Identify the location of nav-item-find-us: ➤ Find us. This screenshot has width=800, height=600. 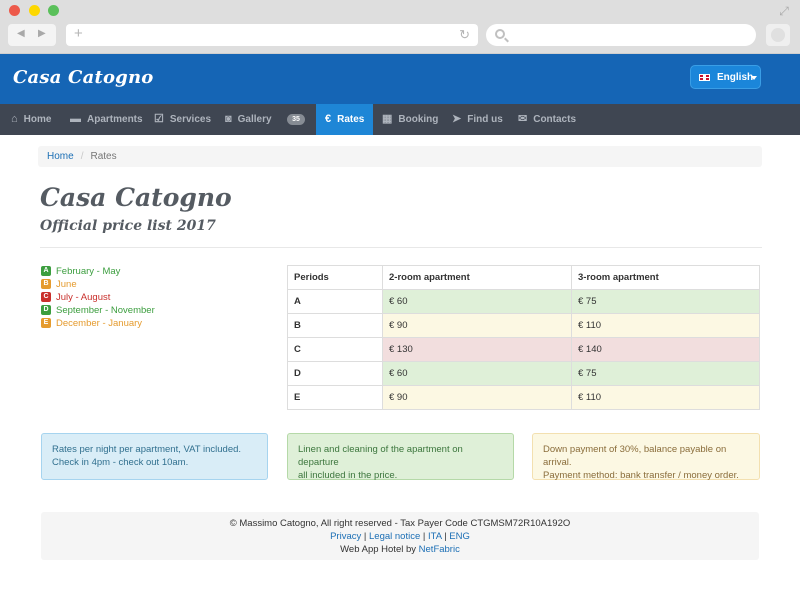
(477, 119).